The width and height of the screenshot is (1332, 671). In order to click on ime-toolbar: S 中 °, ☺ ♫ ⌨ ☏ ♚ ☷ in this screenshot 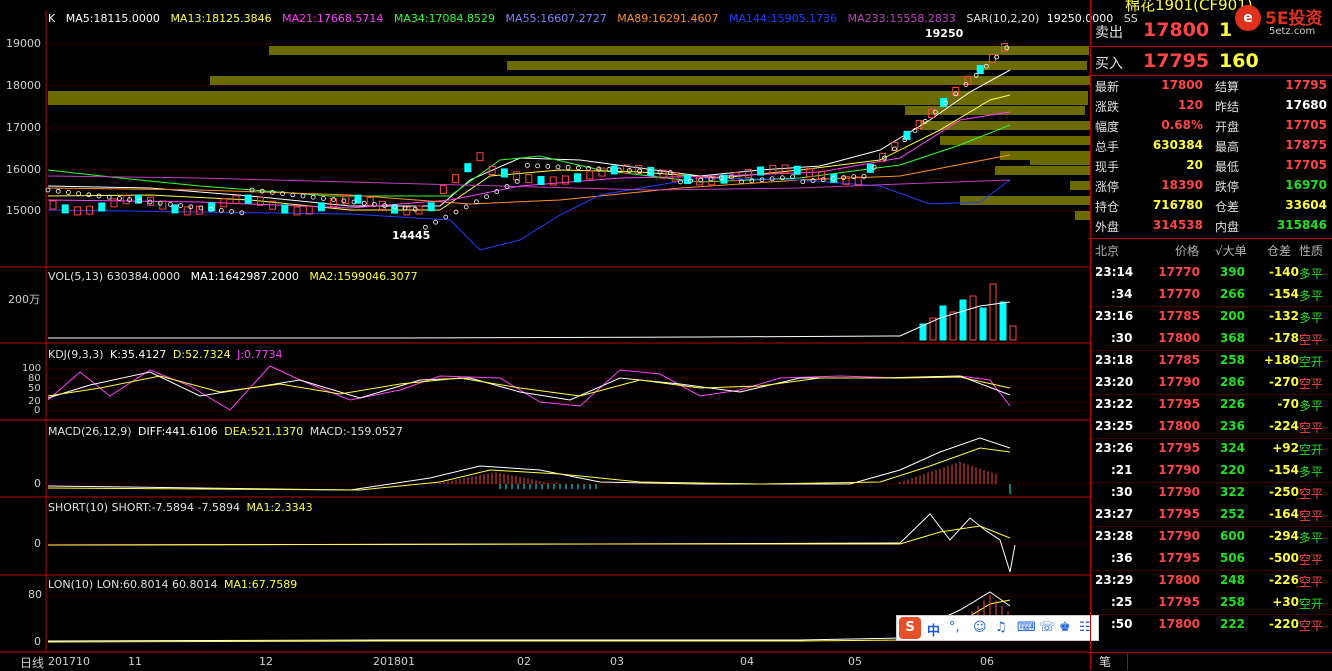, I will do `click(997, 628)`.